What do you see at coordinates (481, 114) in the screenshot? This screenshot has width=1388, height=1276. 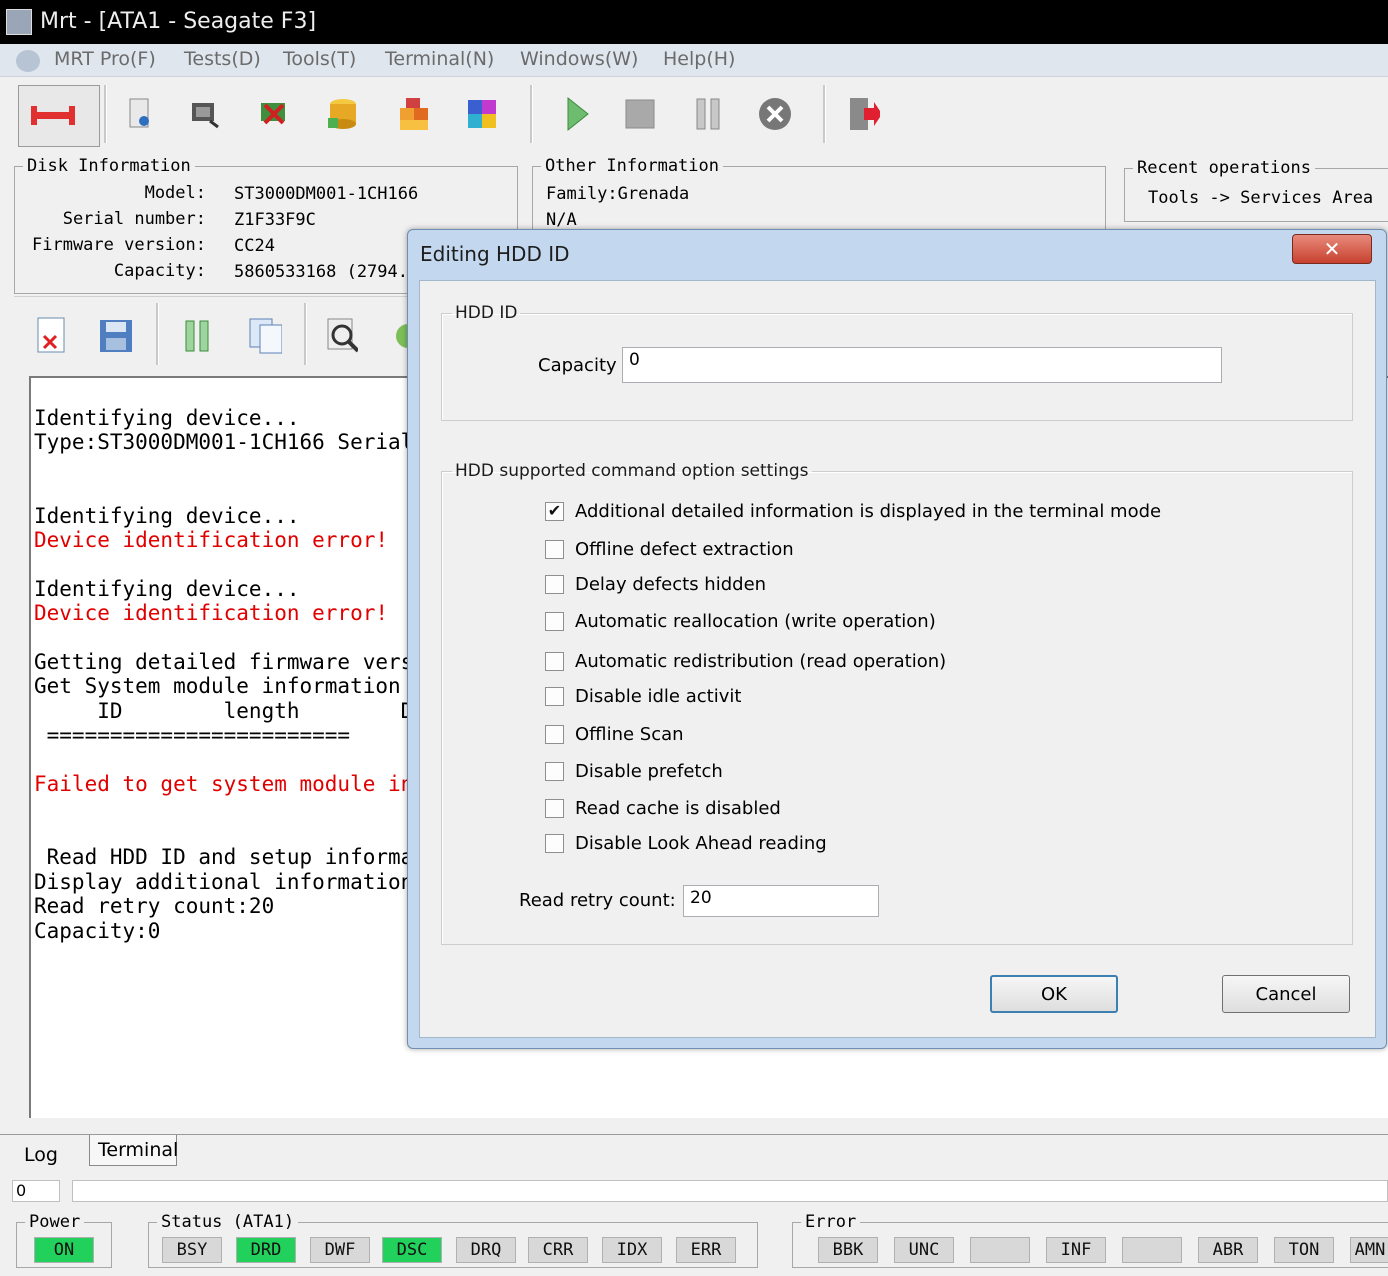 I see `modules-button` at bounding box center [481, 114].